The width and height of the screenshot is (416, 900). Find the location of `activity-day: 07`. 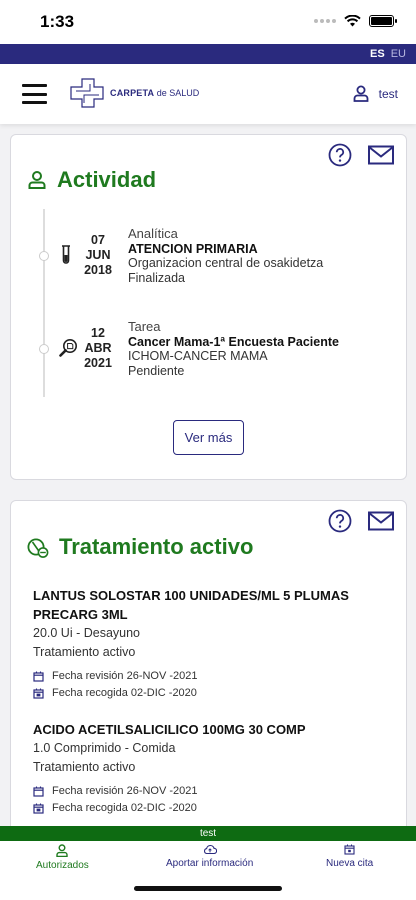

activity-day: 07 is located at coordinates (98, 240).